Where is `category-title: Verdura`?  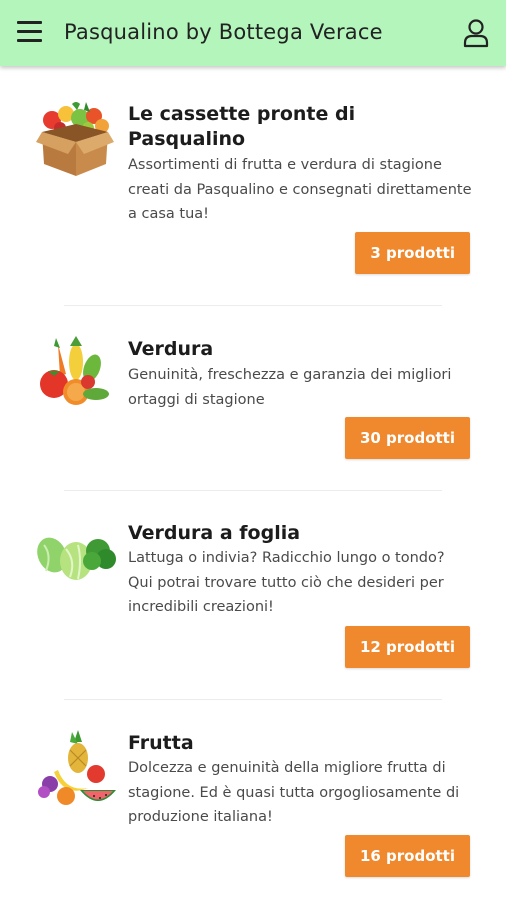
category-title: Verdura is located at coordinates (171, 349).